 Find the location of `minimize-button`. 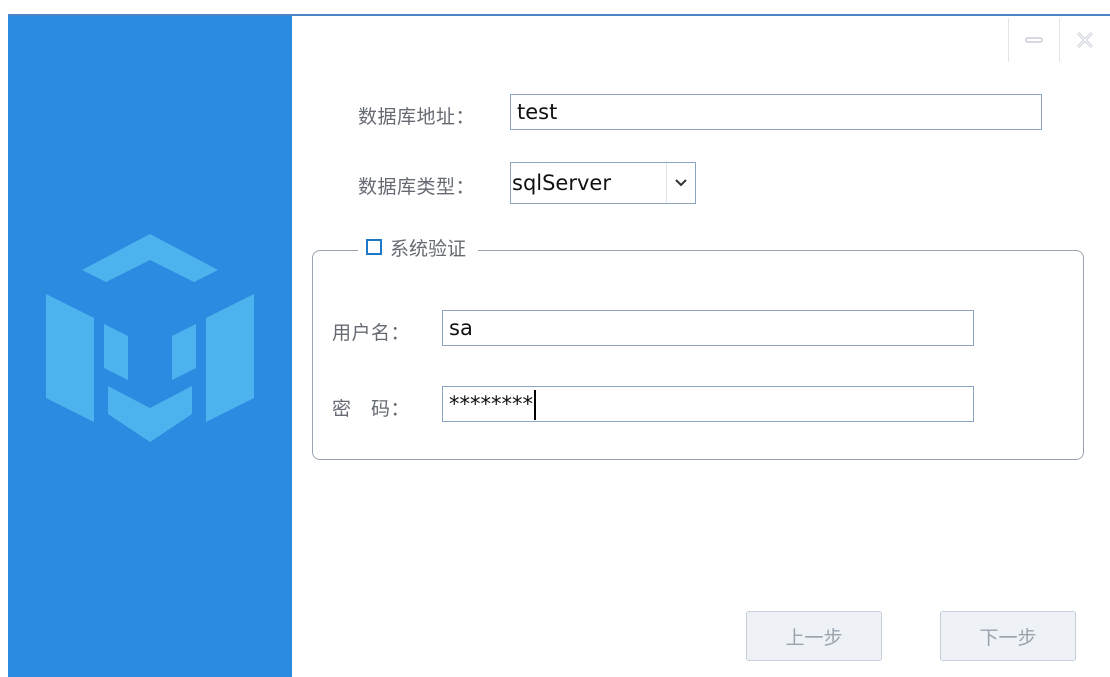

minimize-button is located at coordinates (1034, 40).